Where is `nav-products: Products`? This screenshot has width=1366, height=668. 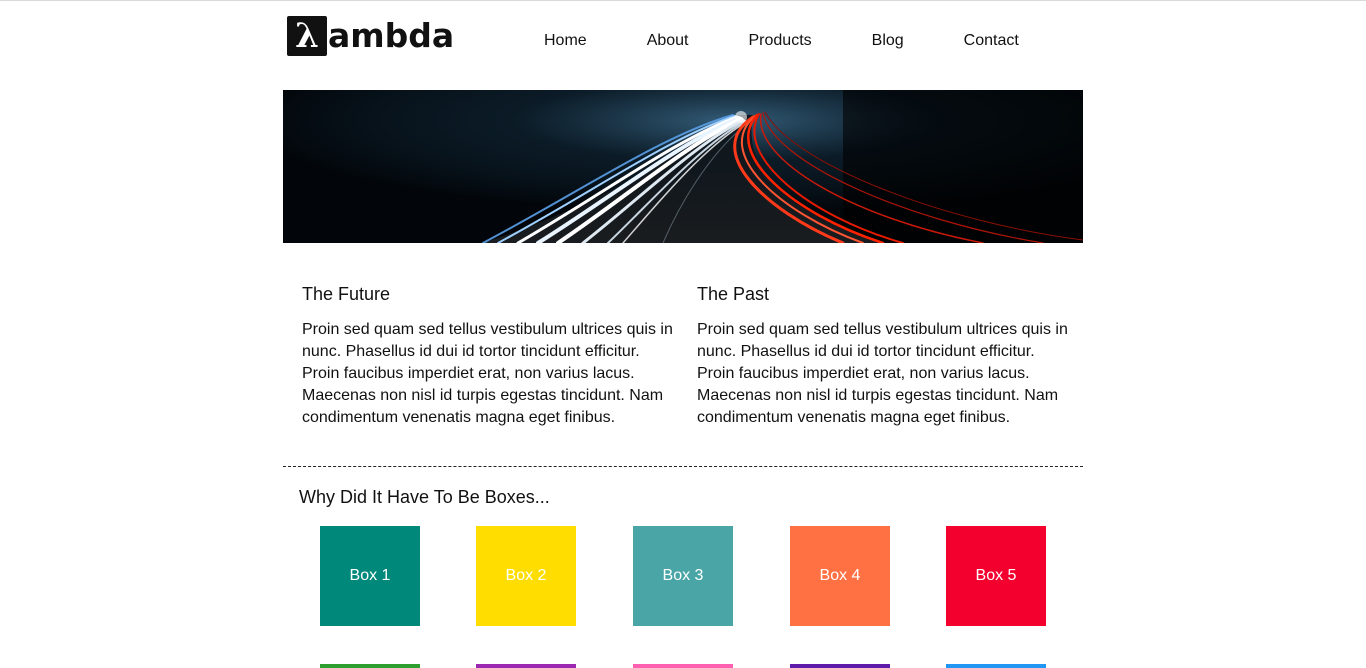
nav-products: Products is located at coordinates (780, 41).